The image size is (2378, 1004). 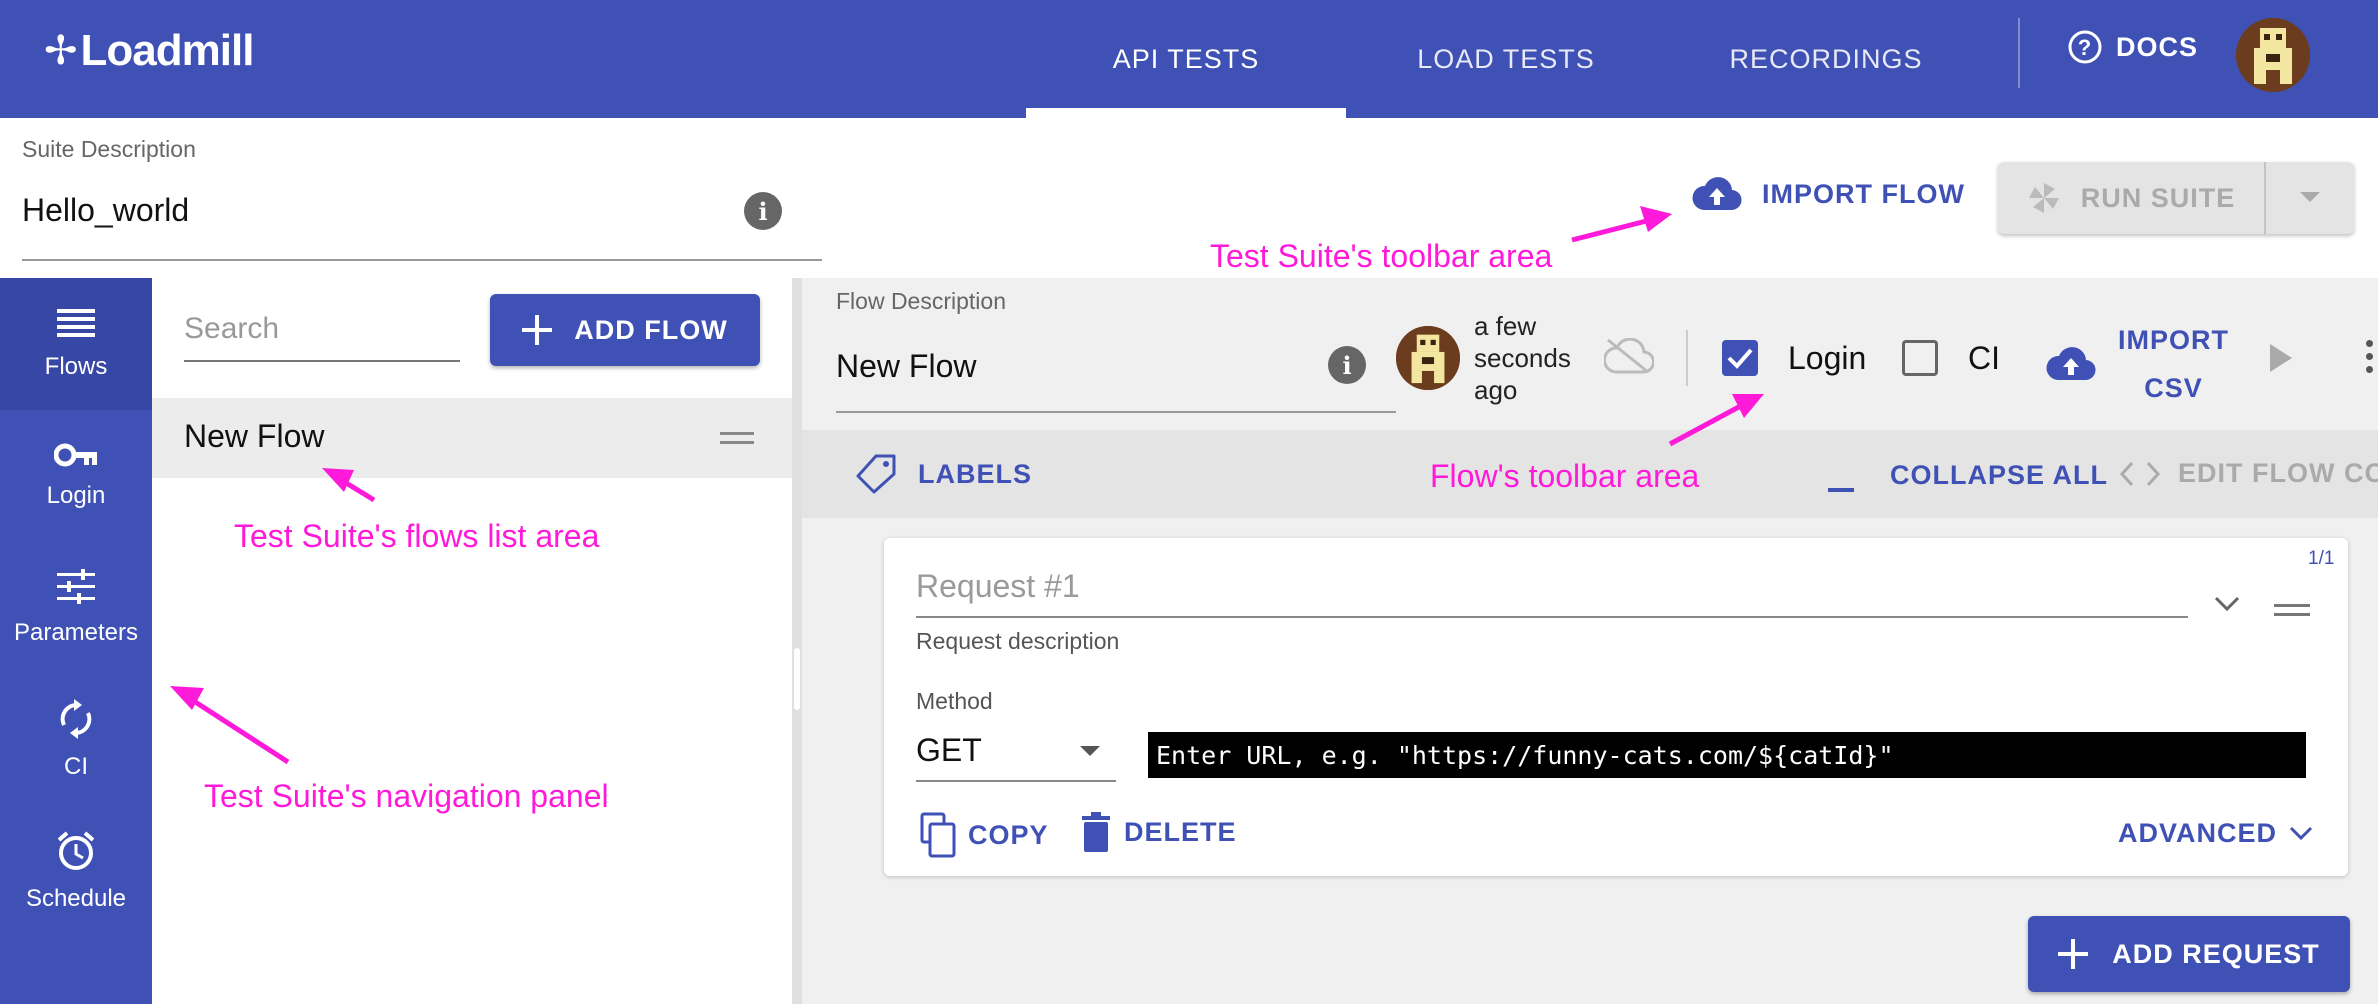 I want to click on edit-flow-code-label: EDIT FLOW CODE, so click(x=2278, y=473).